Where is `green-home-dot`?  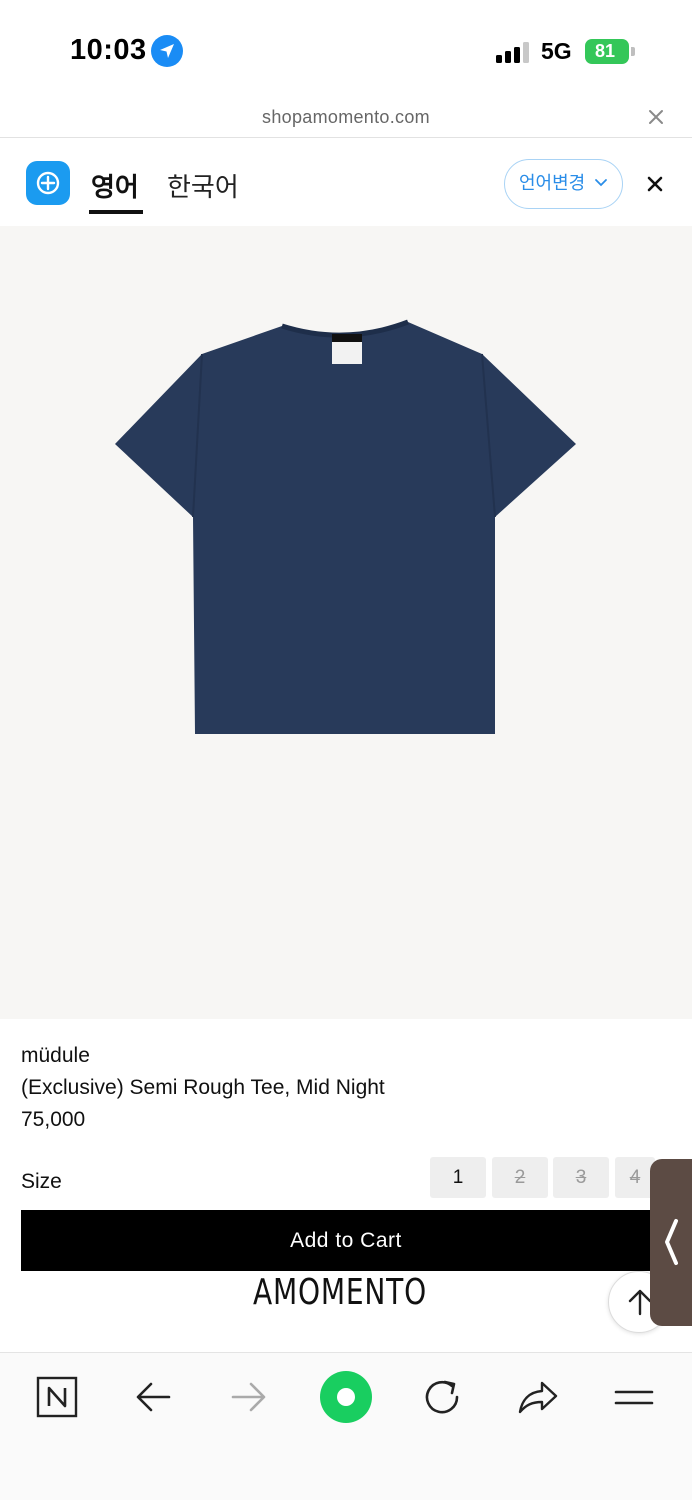
green-home-dot is located at coordinates (346, 1397).